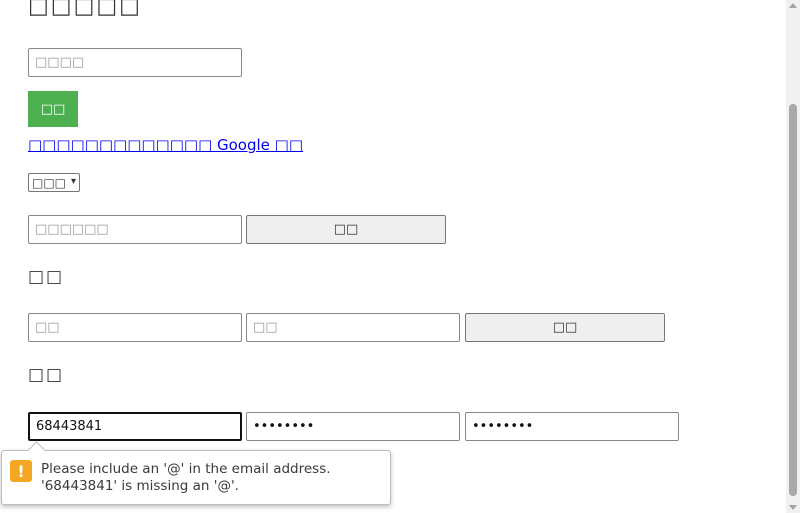 Image resolution: width=800 pixels, height=513 pixels. Describe the element at coordinates (793, 507) in the screenshot. I see `scroll-down-icon` at that location.